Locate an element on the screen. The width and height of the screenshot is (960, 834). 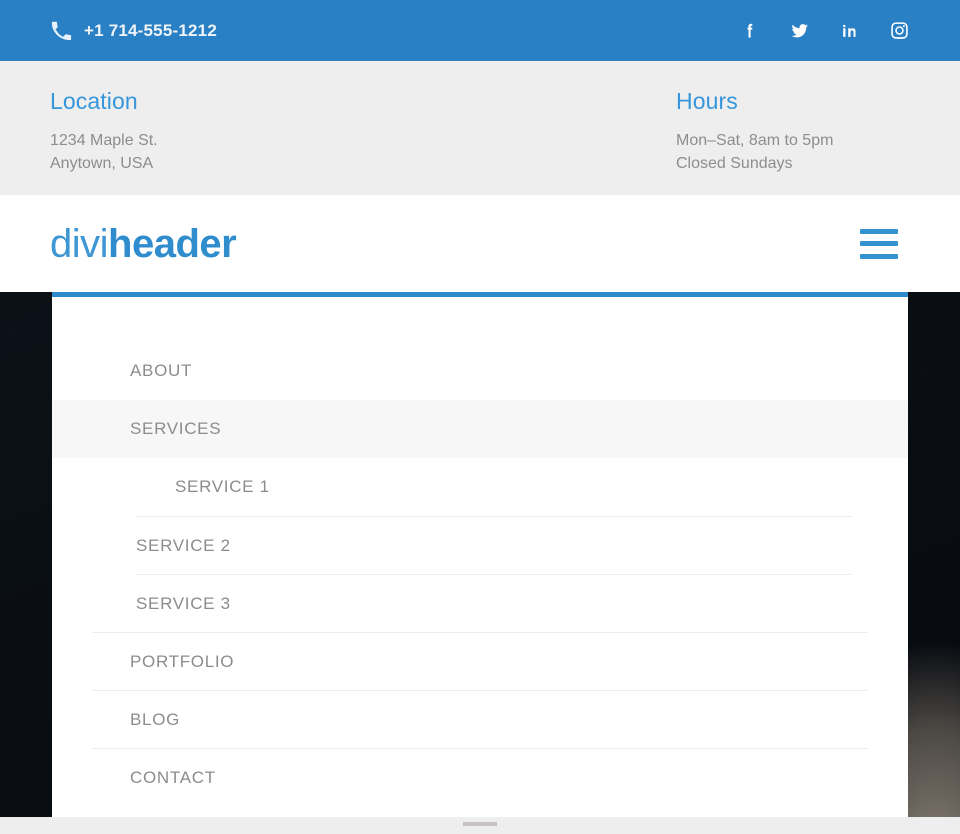
linkedin-icon is located at coordinates (849, 31).